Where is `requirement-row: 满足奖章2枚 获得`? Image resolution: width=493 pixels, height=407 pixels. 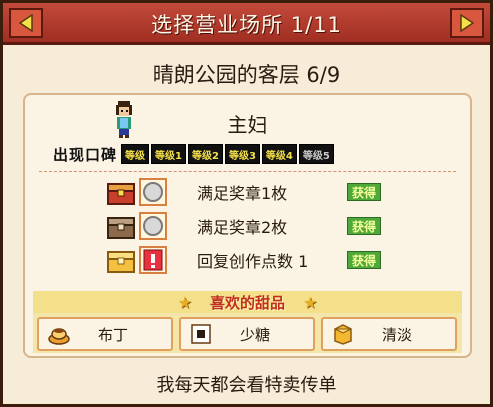 requirement-row: 满足奖章2枚 获得 is located at coordinates (267, 226).